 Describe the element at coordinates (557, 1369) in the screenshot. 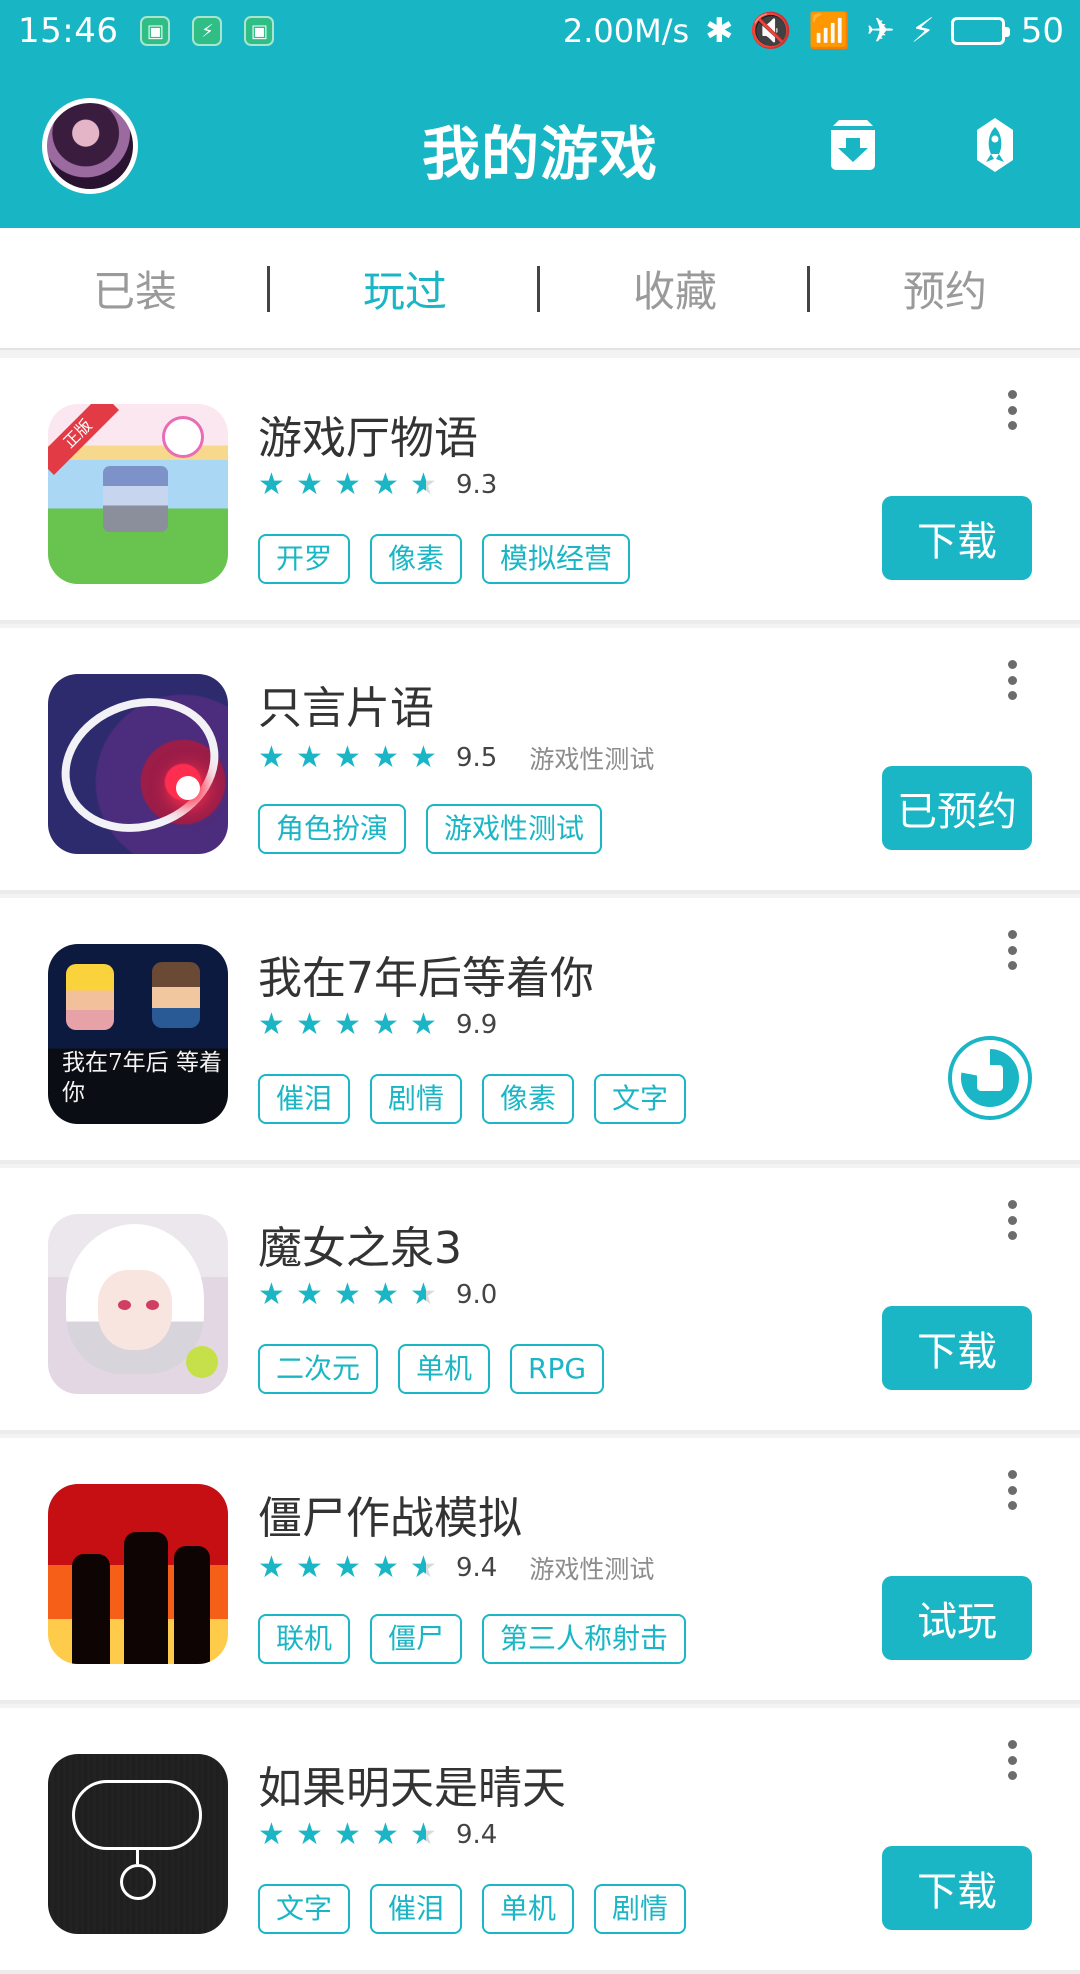

I see `tag: RPG` at that location.